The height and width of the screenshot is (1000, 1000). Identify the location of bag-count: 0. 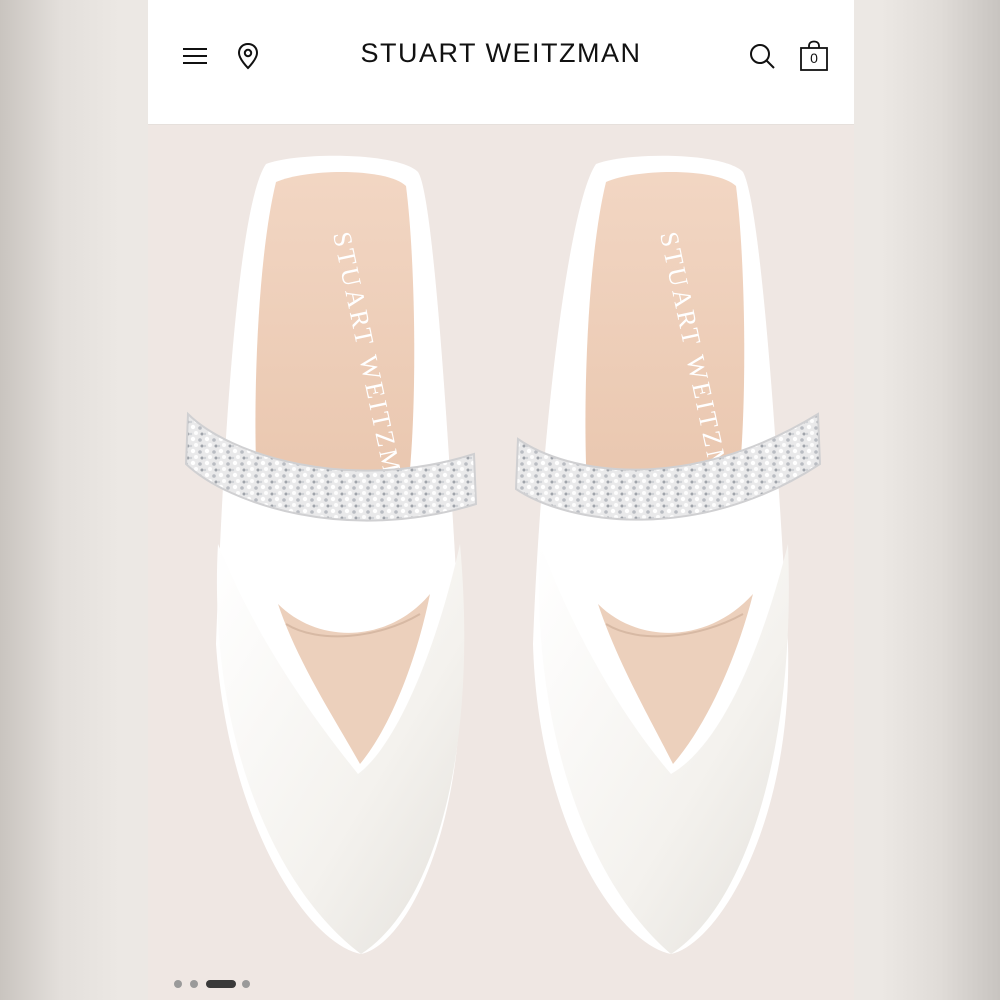
(814, 58).